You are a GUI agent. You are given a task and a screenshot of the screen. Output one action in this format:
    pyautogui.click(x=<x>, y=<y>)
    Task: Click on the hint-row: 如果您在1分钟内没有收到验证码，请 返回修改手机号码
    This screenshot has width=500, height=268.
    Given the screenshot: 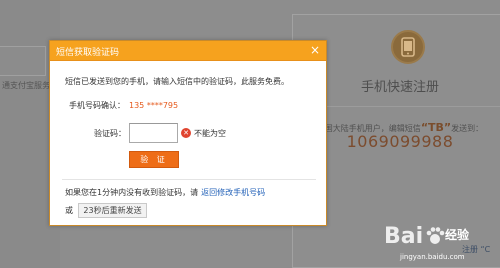 What is the action you would take?
    pyautogui.click(x=165, y=192)
    